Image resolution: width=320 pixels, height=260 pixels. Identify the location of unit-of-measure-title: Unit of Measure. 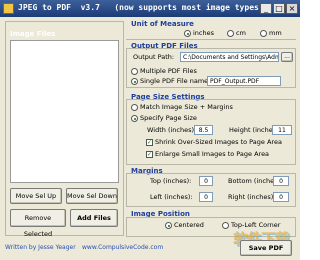
(162, 24).